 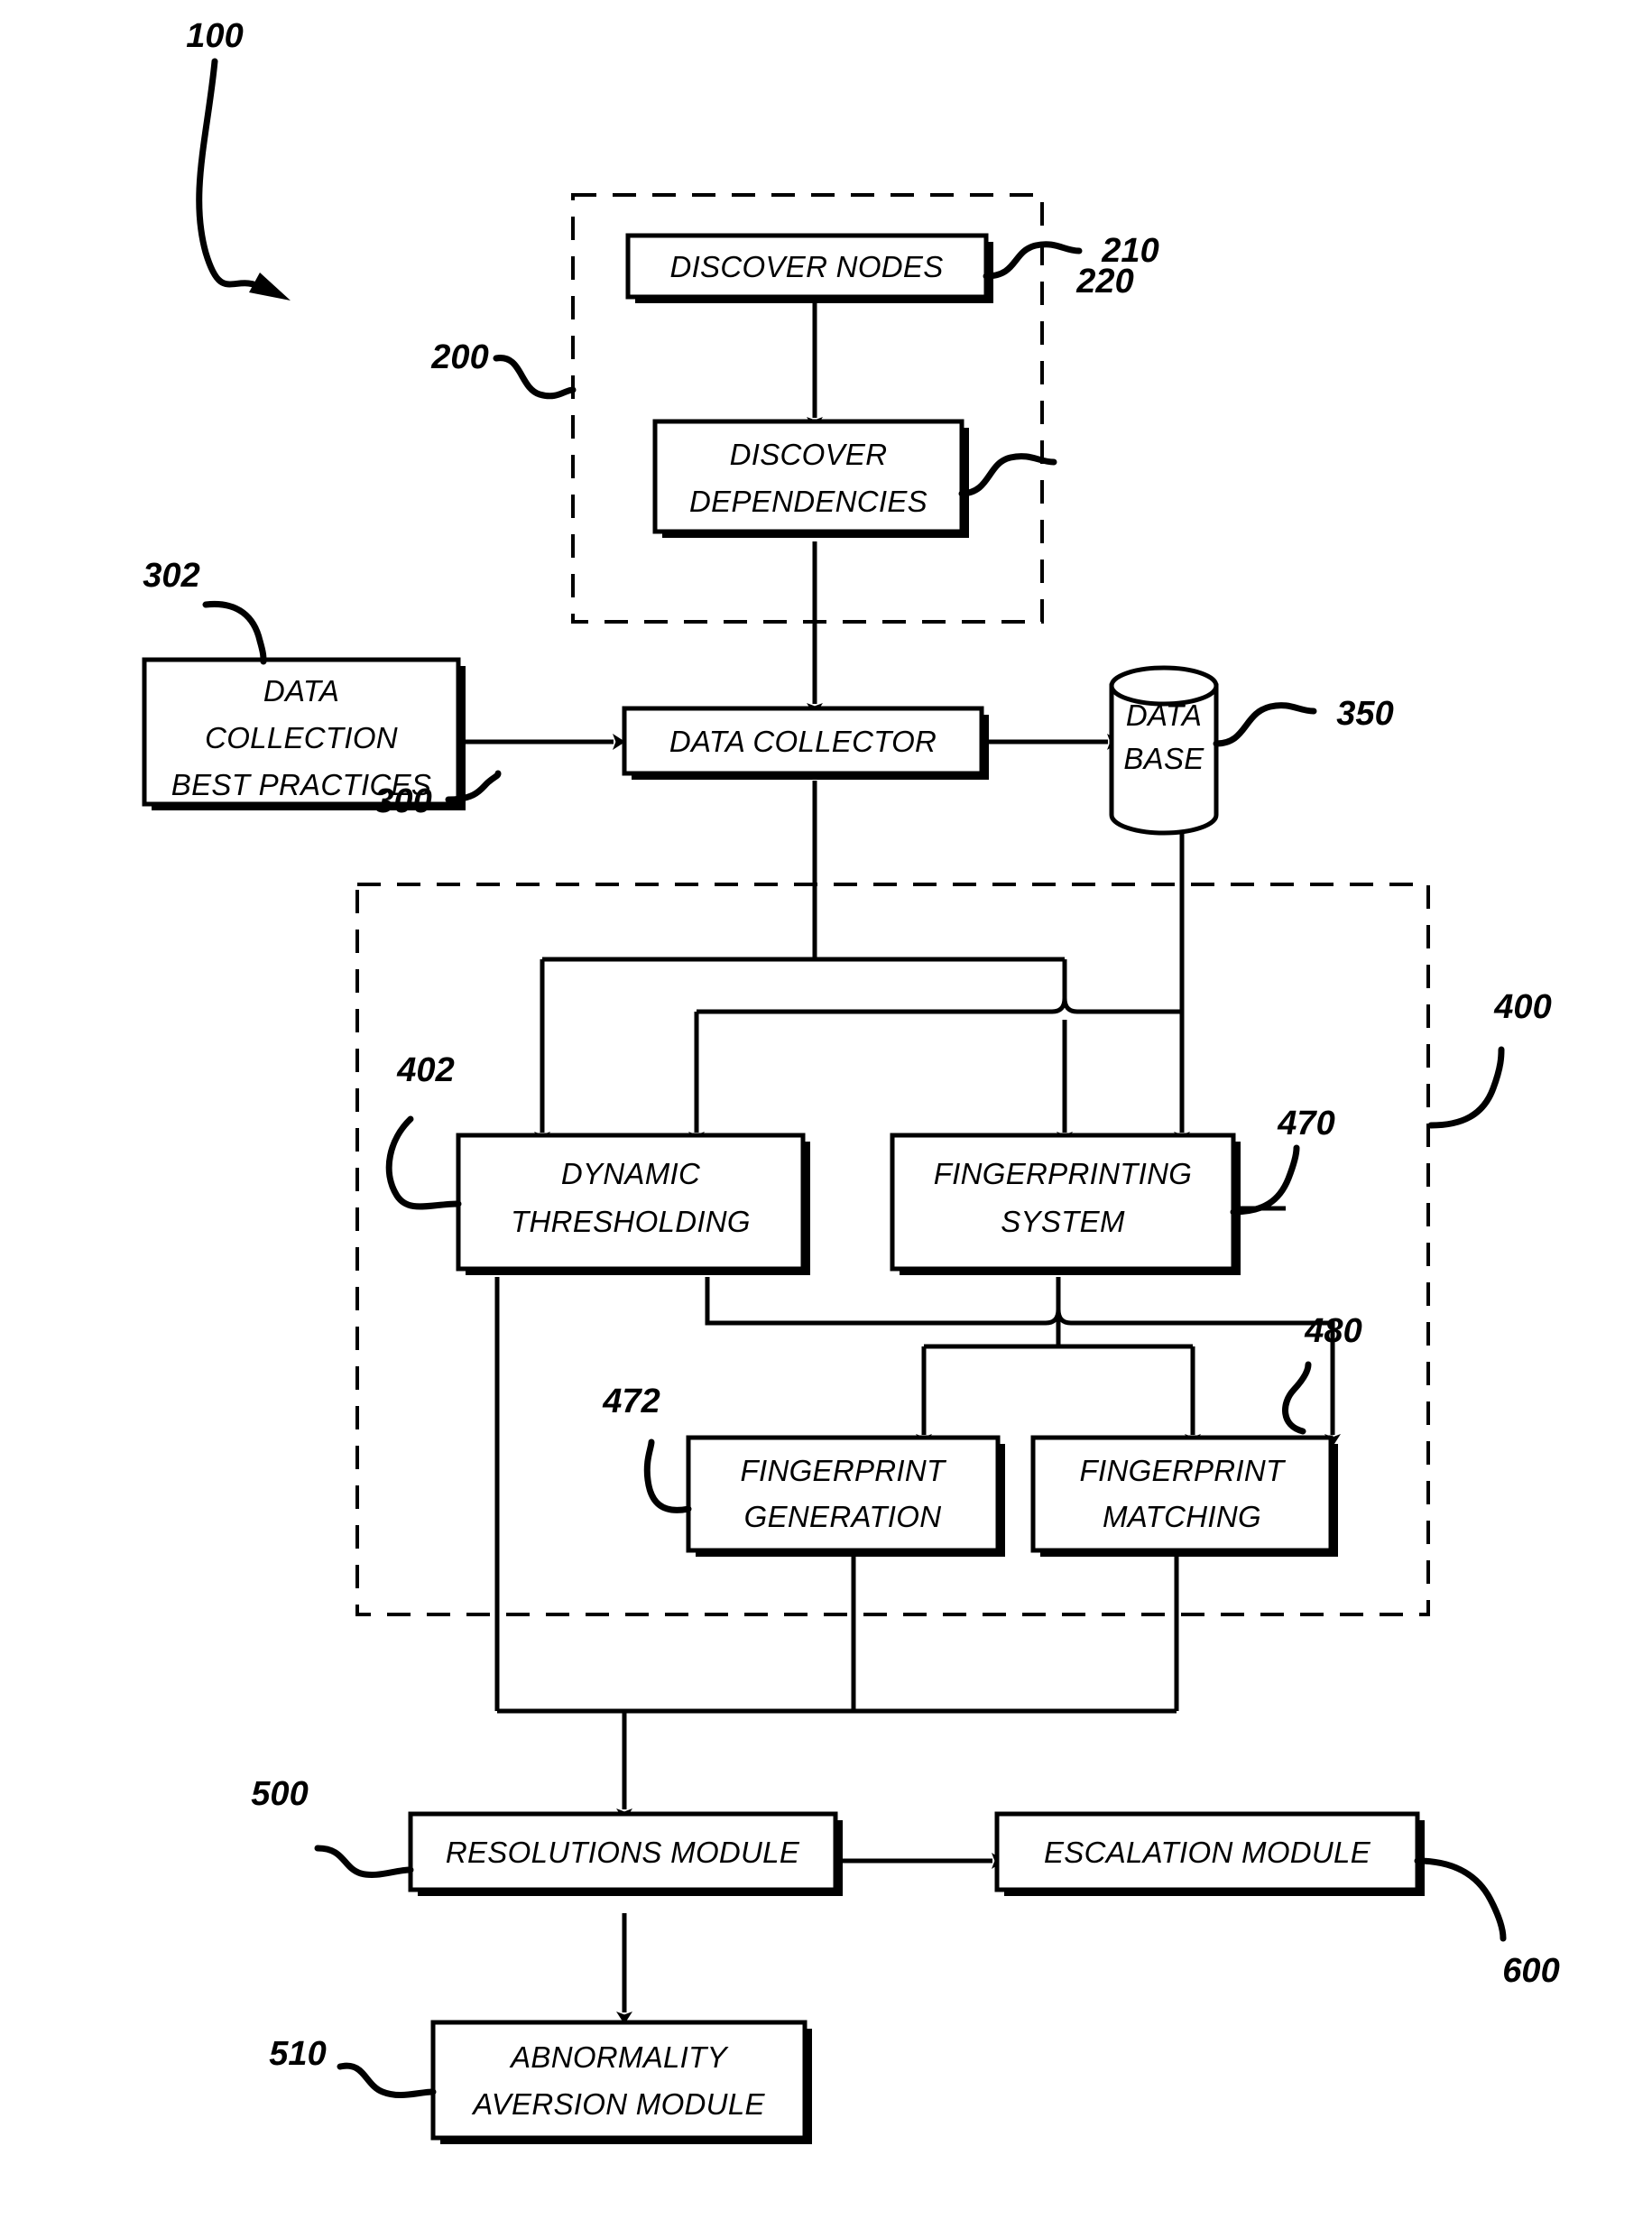 I want to click on resolutions-module-label: RESOLUTIONS MODULE, so click(x=623, y=1853).